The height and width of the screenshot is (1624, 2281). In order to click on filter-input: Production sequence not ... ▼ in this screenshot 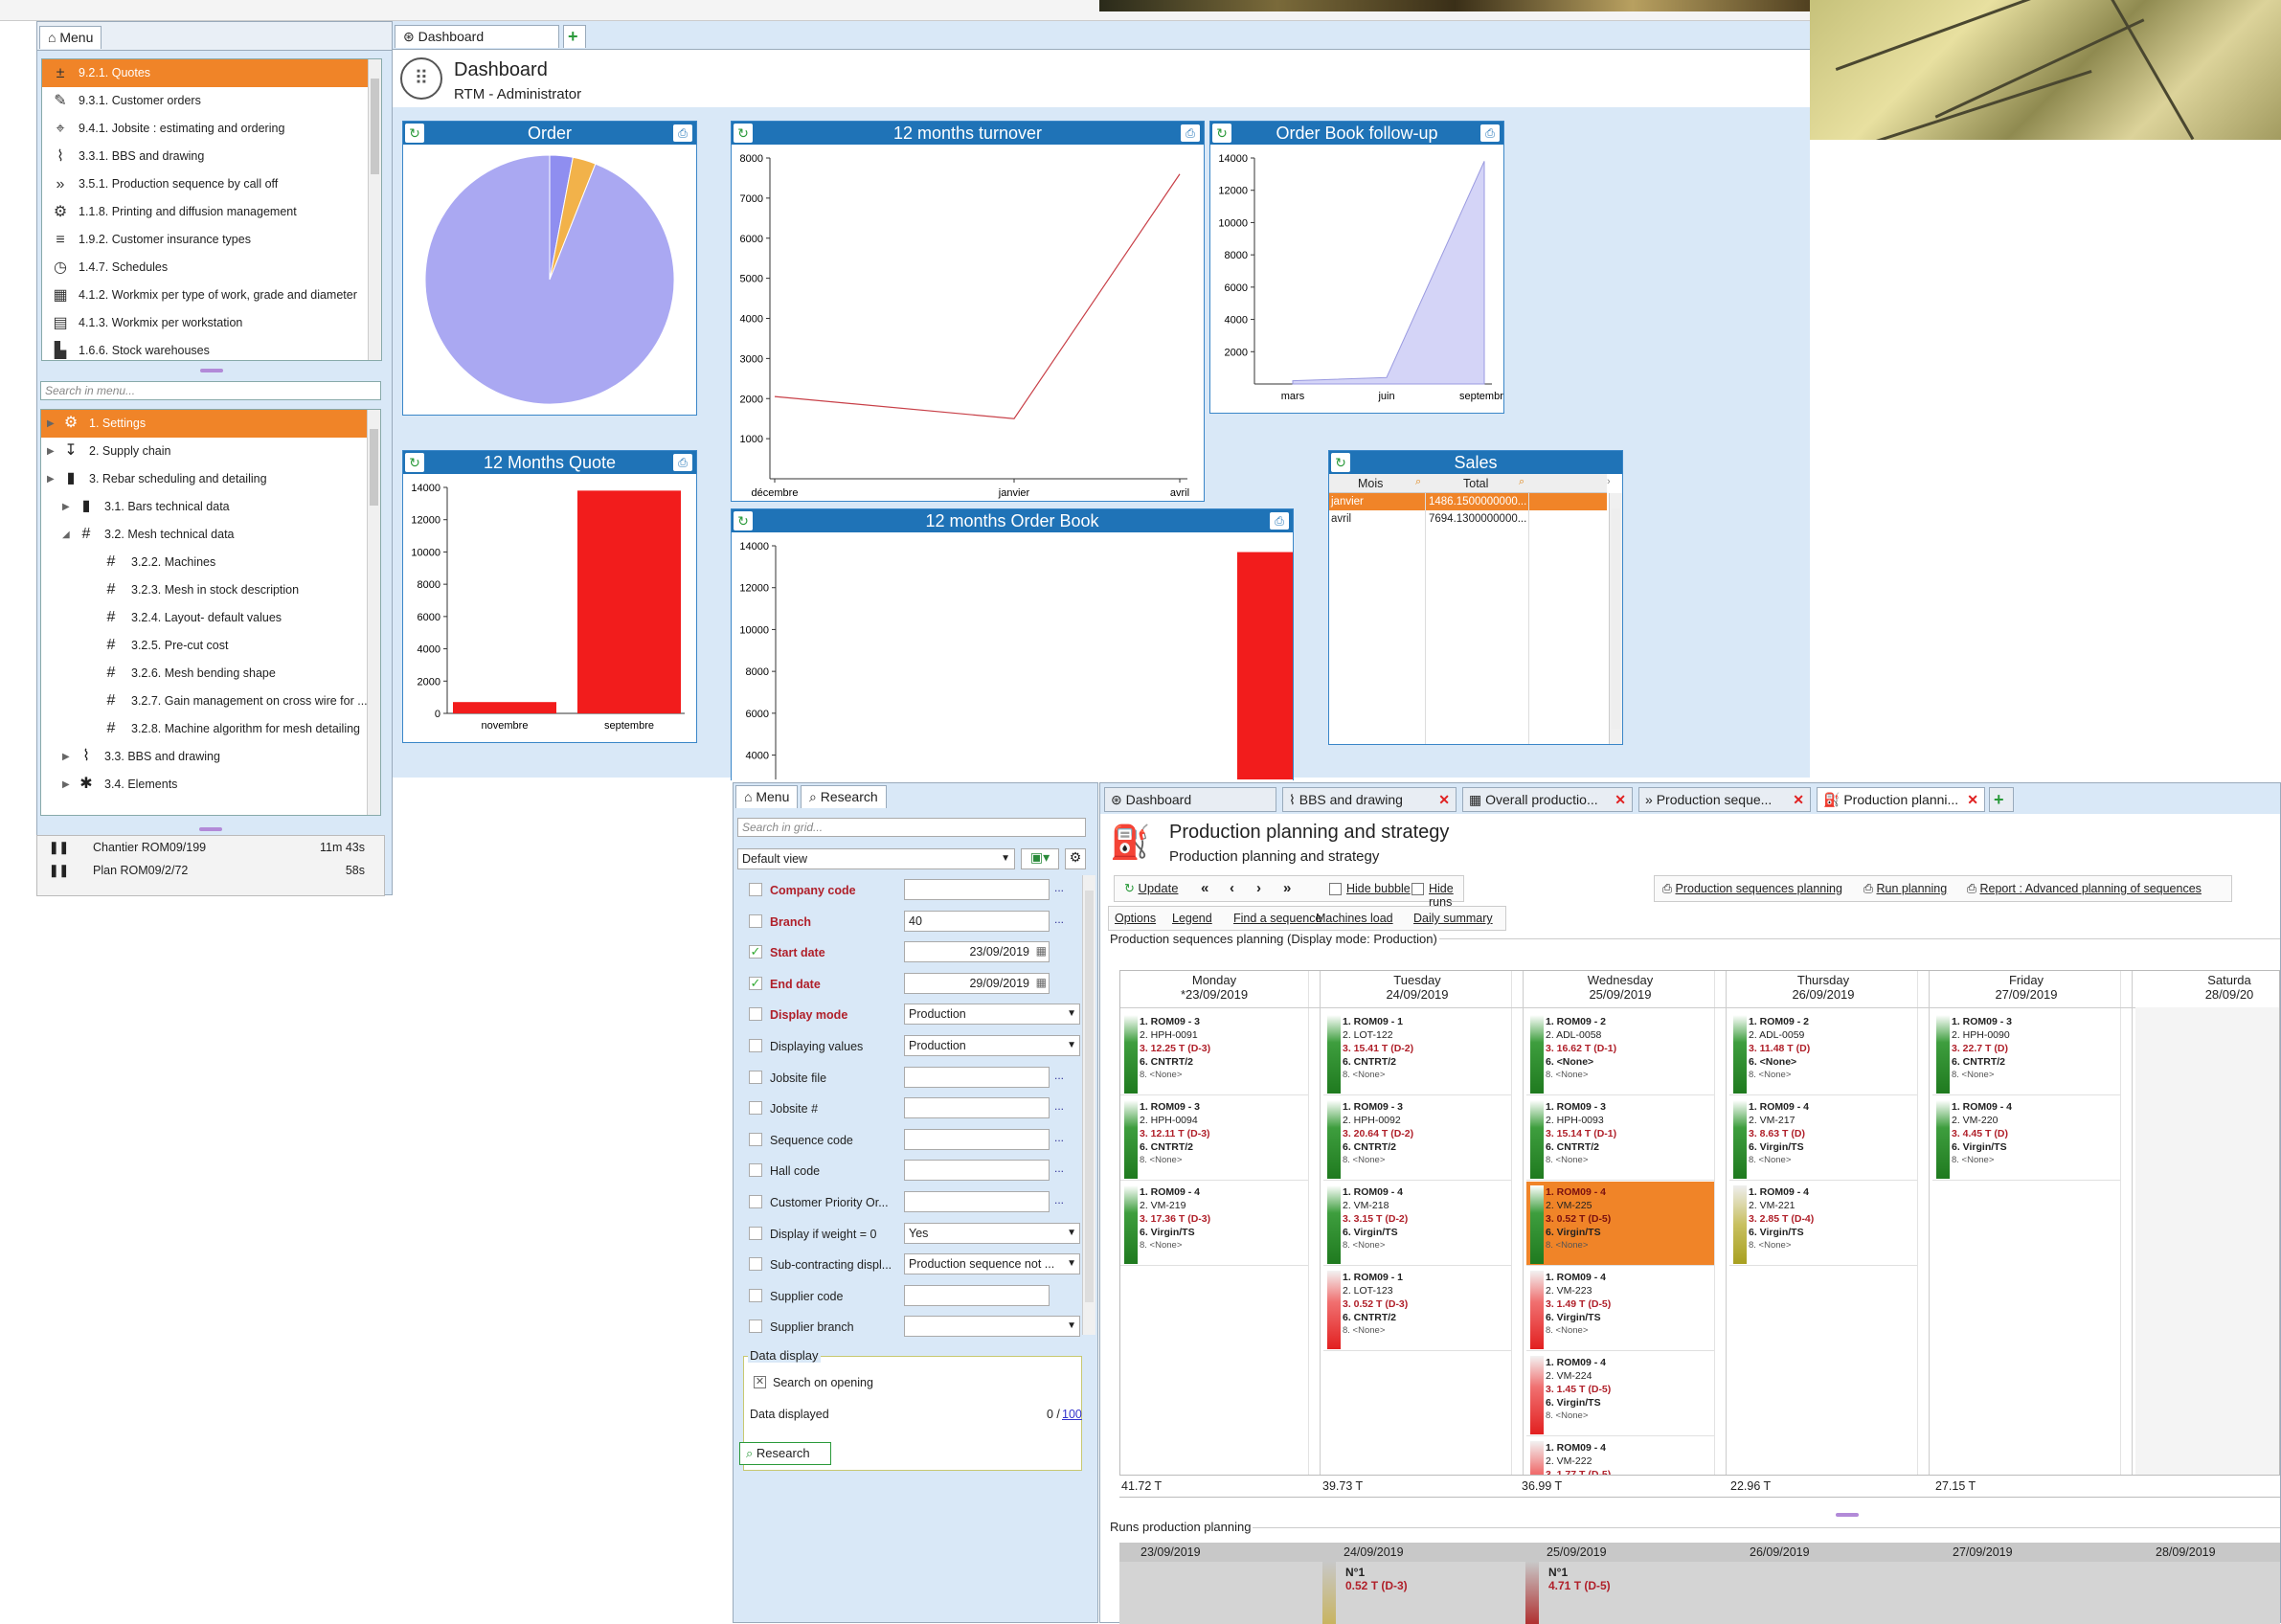, I will do `click(992, 1264)`.